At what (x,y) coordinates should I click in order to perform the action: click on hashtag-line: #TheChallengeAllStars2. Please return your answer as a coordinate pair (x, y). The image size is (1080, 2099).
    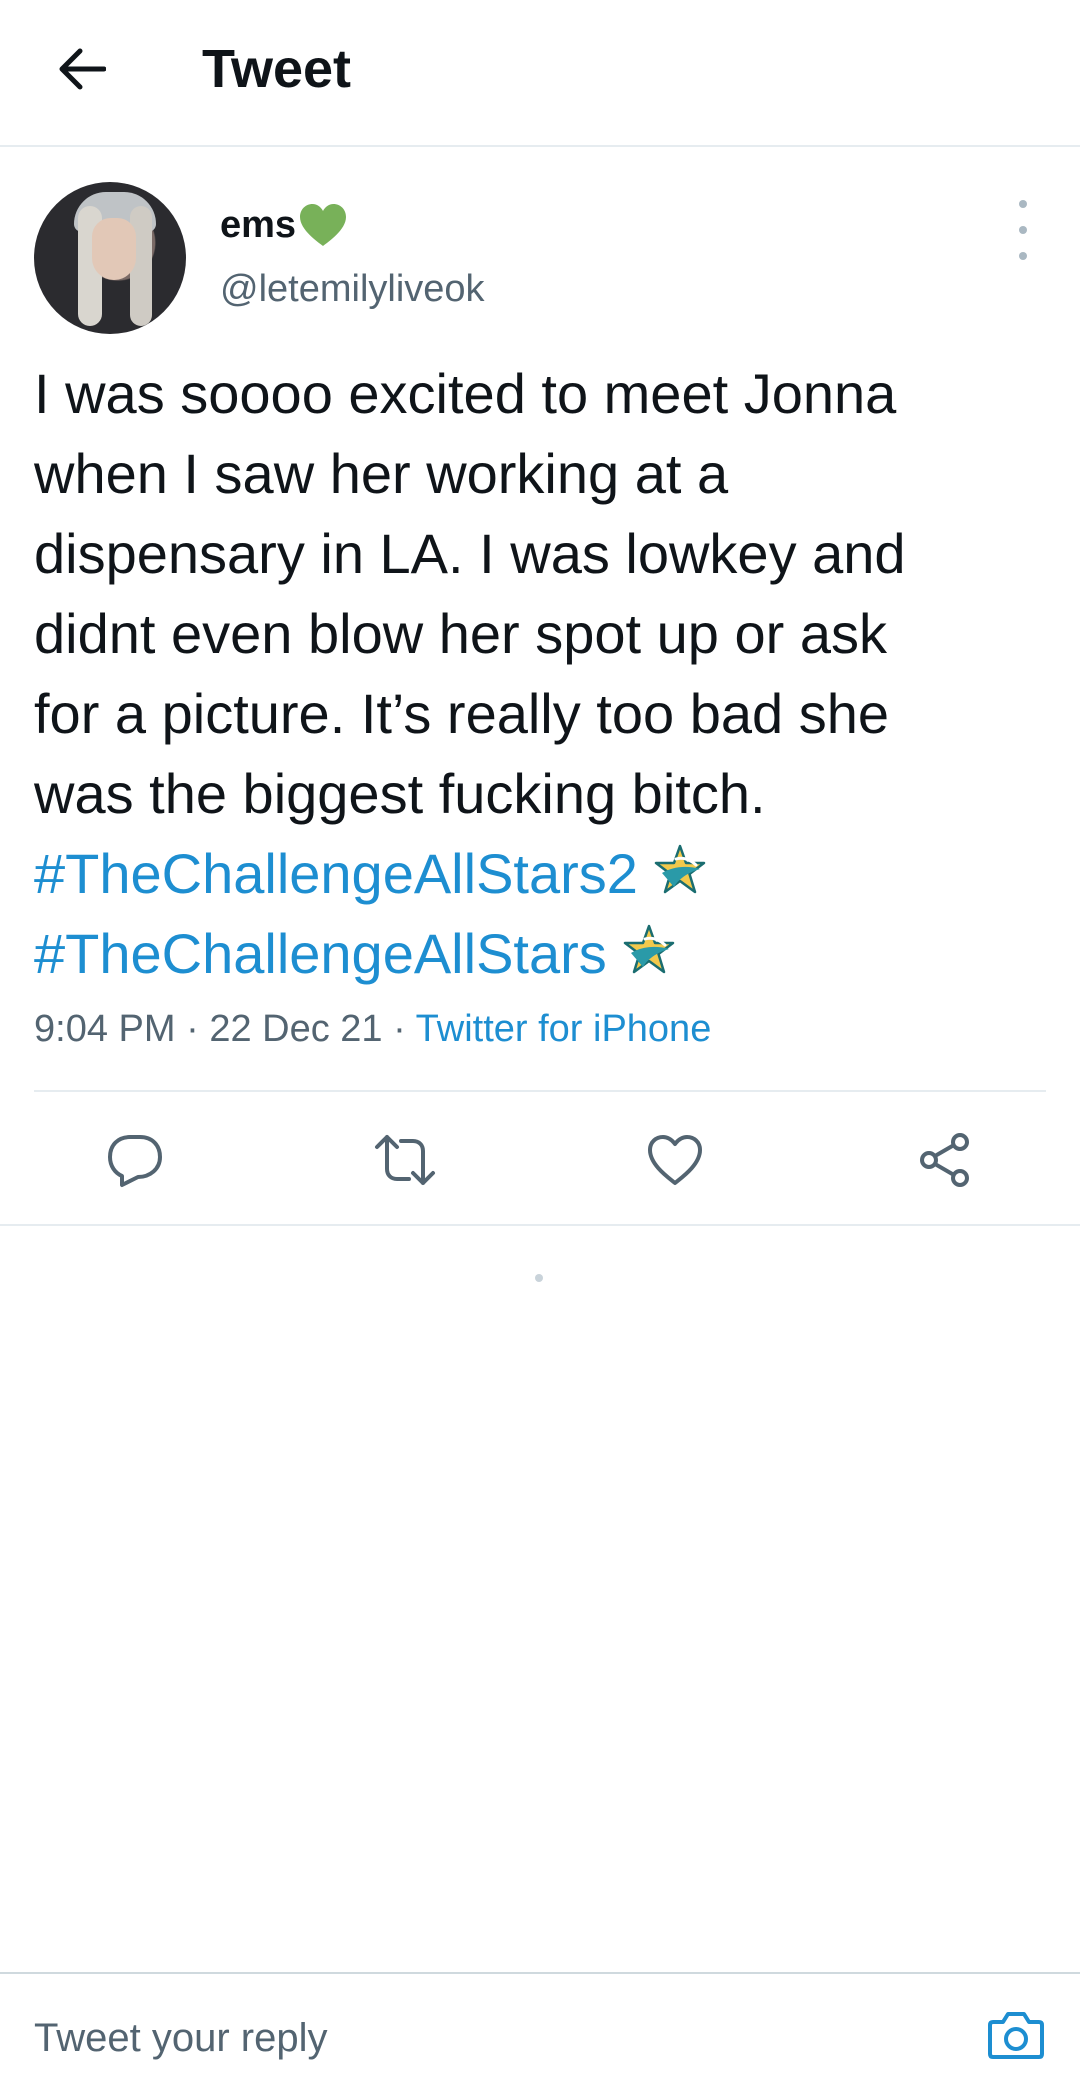
    Looking at the image, I should click on (539, 874).